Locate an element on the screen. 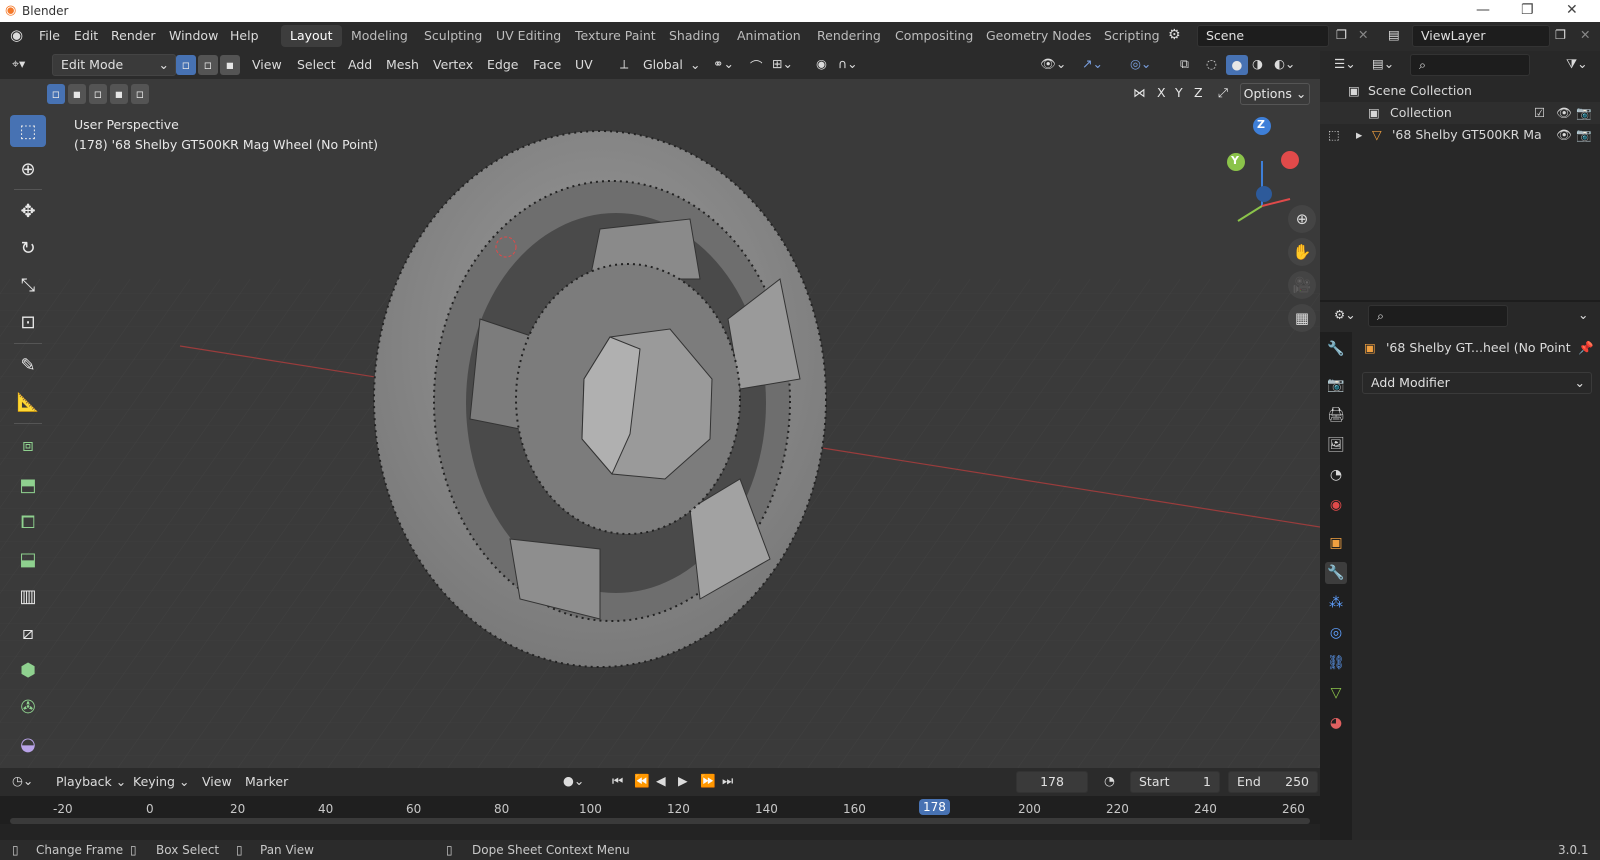 This screenshot has width=1600, height=860. scene-tab-icon: ◔ is located at coordinates (1336, 475).